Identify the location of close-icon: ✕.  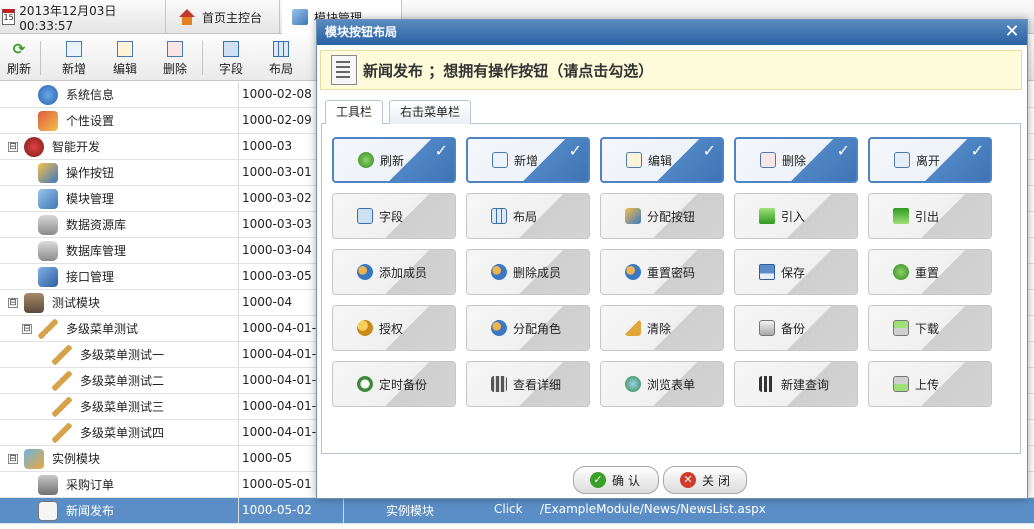
(1012, 32).